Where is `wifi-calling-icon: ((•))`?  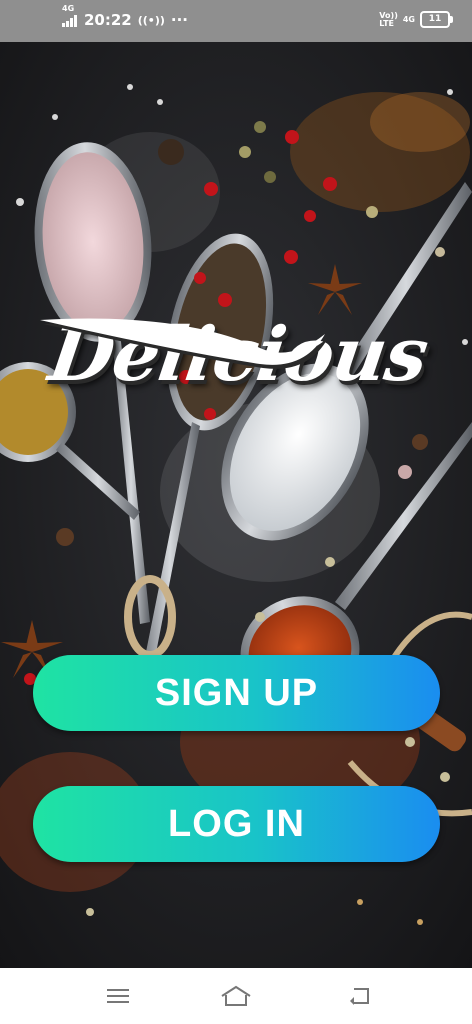
wifi-calling-icon: ((•)) is located at coordinates (151, 20).